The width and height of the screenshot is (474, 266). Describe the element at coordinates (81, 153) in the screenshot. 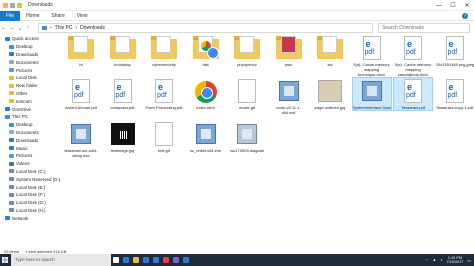

I see `file-name: tesseract-ocr-w64-setup.exe` at that location.